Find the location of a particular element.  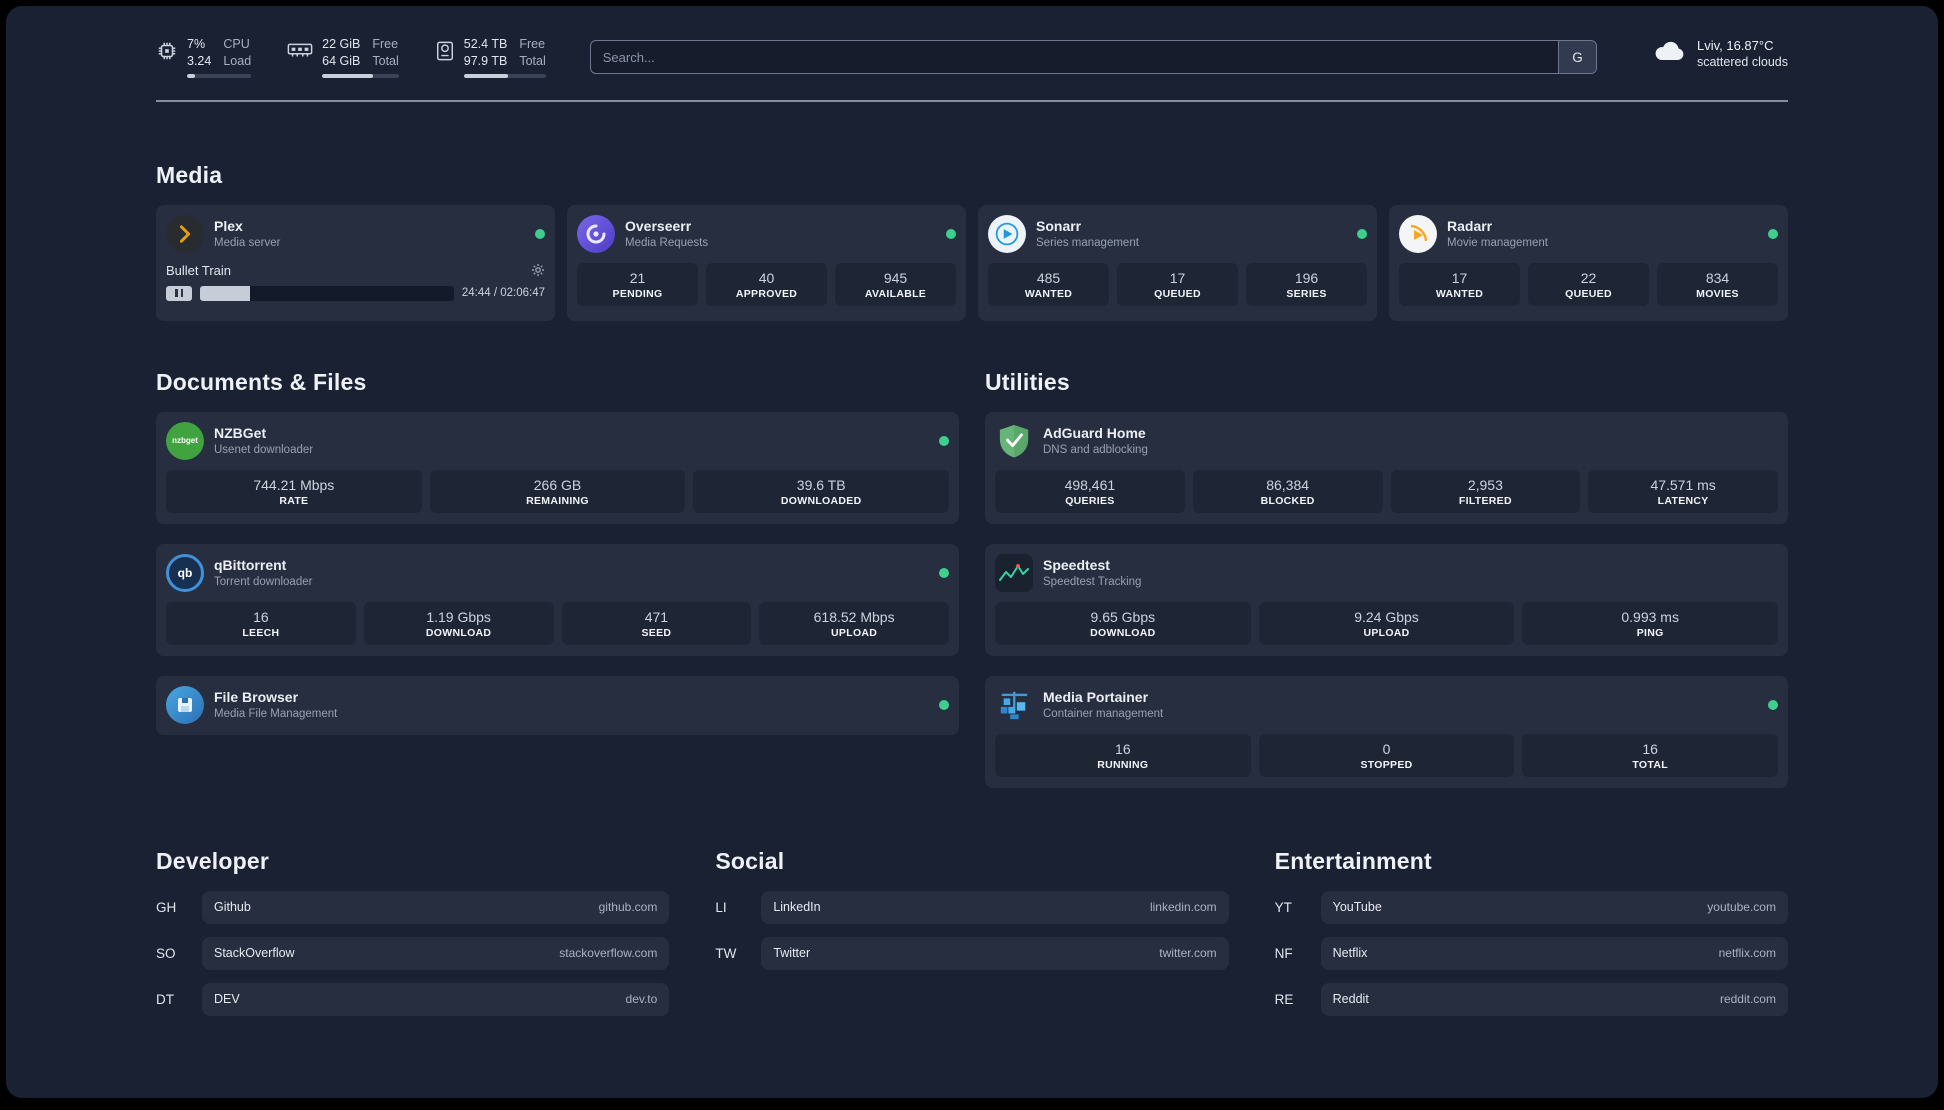

search-provider-button: G is located at coordinates (1576, 57).